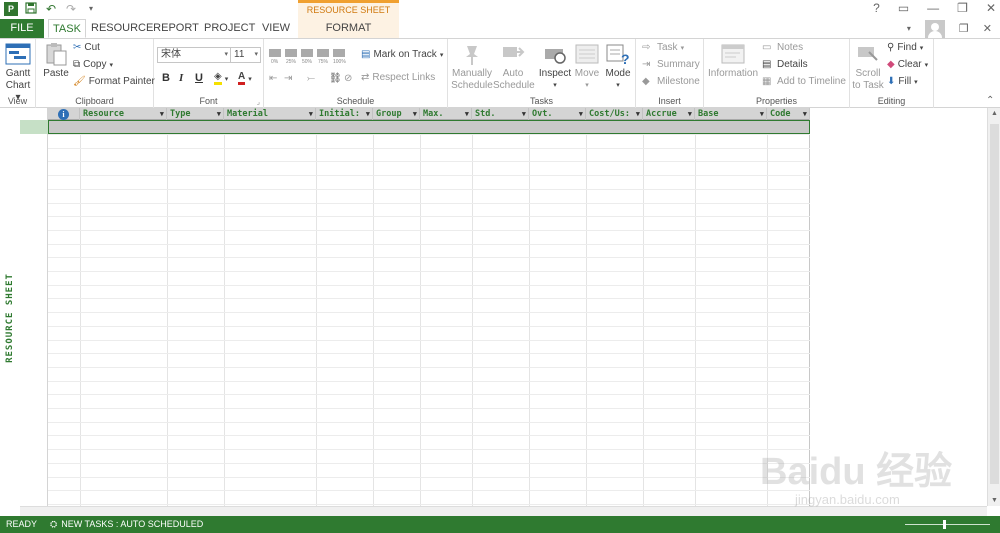 This screenshot has height=533, width=1000. What do you see at coordinates (335, 78) in the screenshot?
I see `link-icon: ⛓` at bounding box center [335, 78].